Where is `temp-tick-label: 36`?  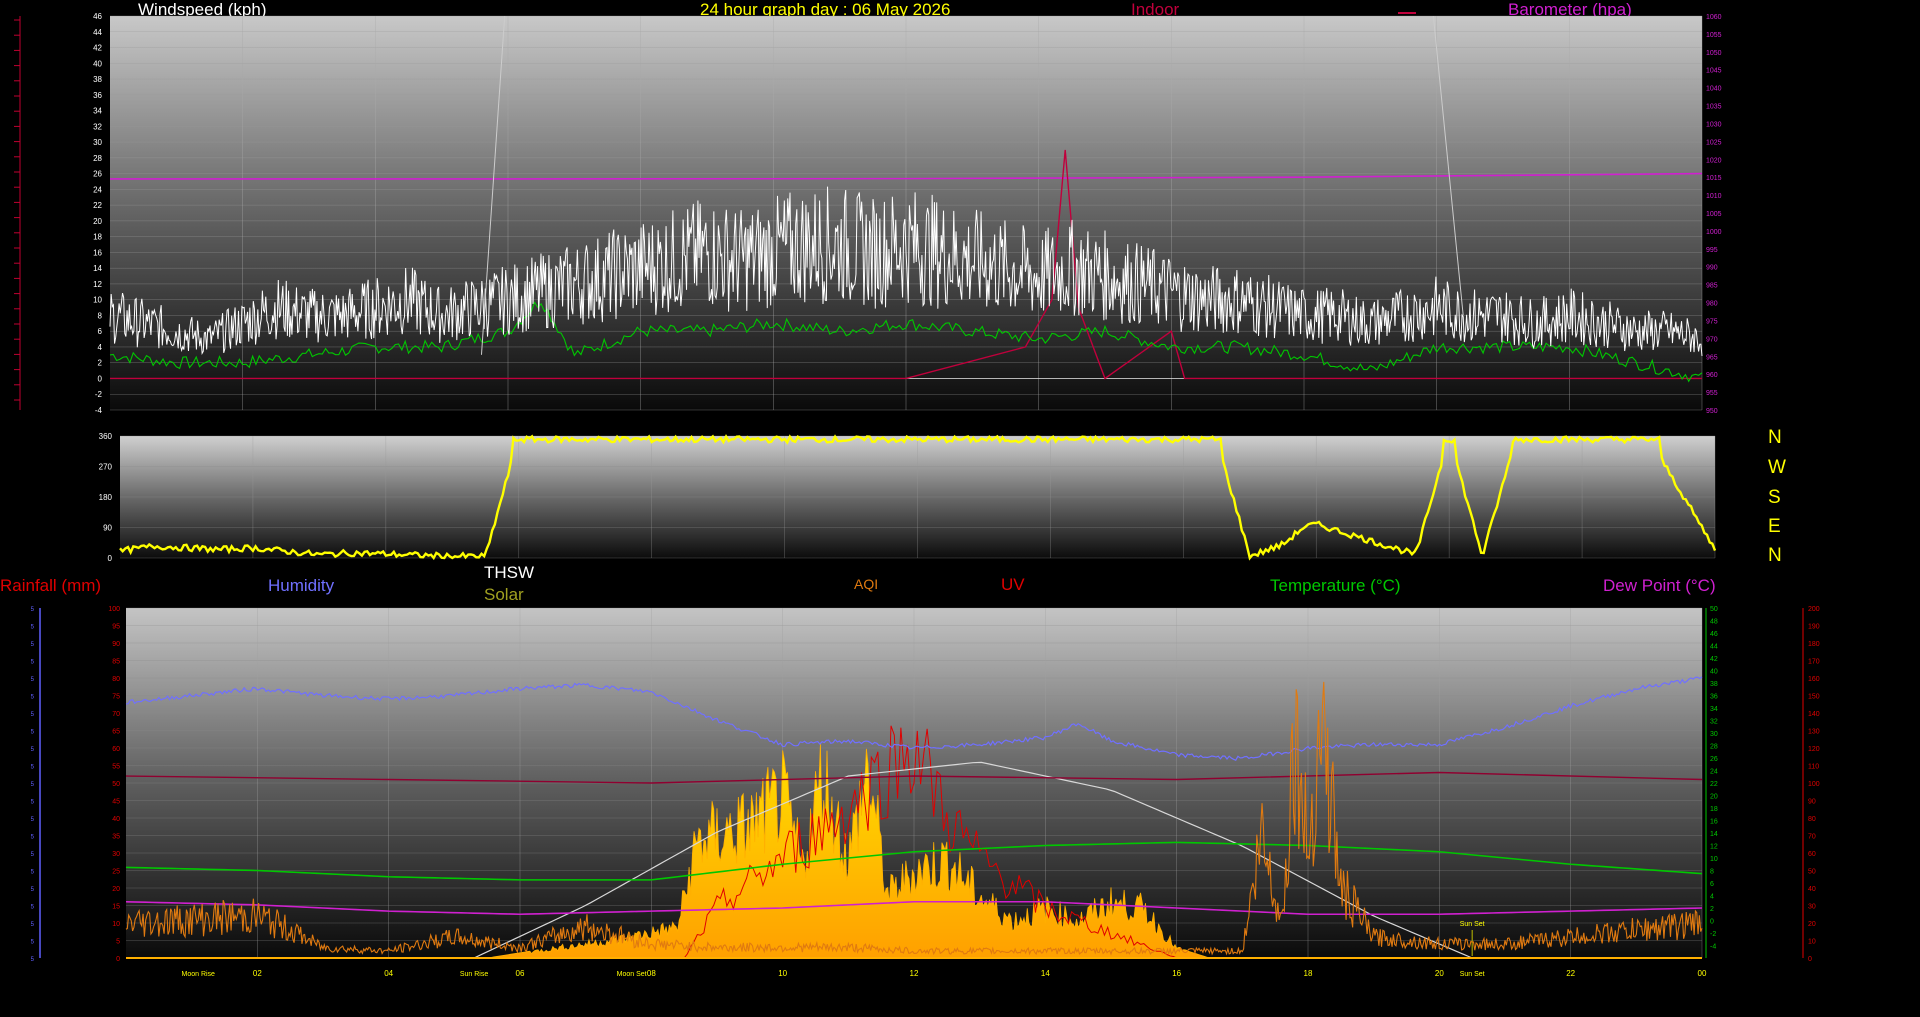 temp-tick-label: 36 is located at coordinates (1714, 697).